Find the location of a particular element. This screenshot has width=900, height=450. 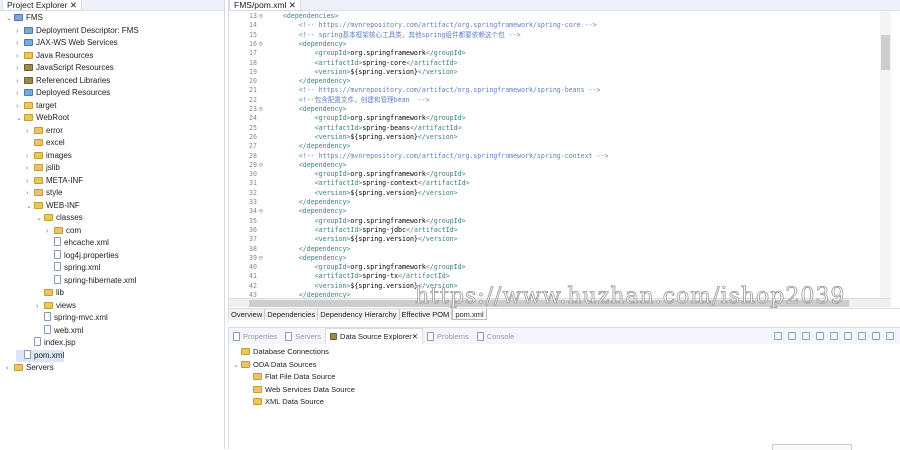

tree-item: › JAX-WS Web Services is located at coordinates (67, 43).